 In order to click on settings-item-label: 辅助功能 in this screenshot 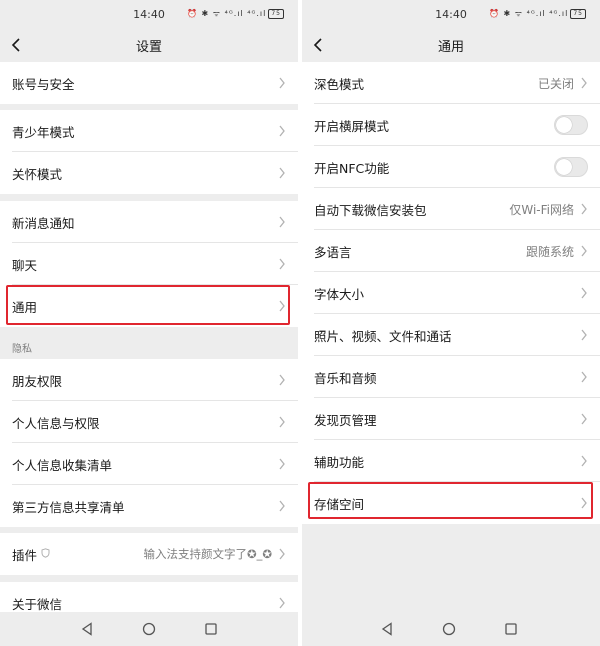, I will do `click(339, 462)`.